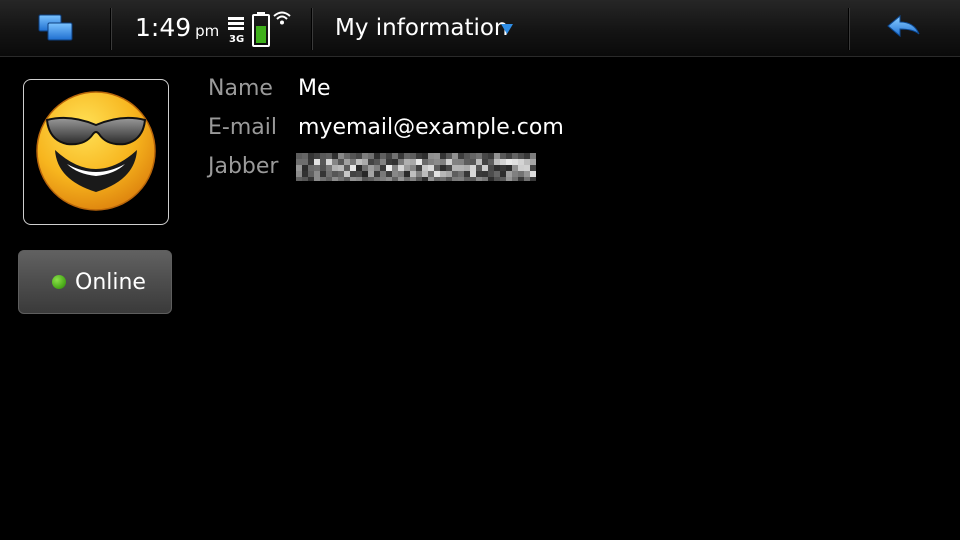  What do you see at coordinates (904, 29) in the screenshot?
I see `back-arrow-icon` at bounding box center [904, 29].